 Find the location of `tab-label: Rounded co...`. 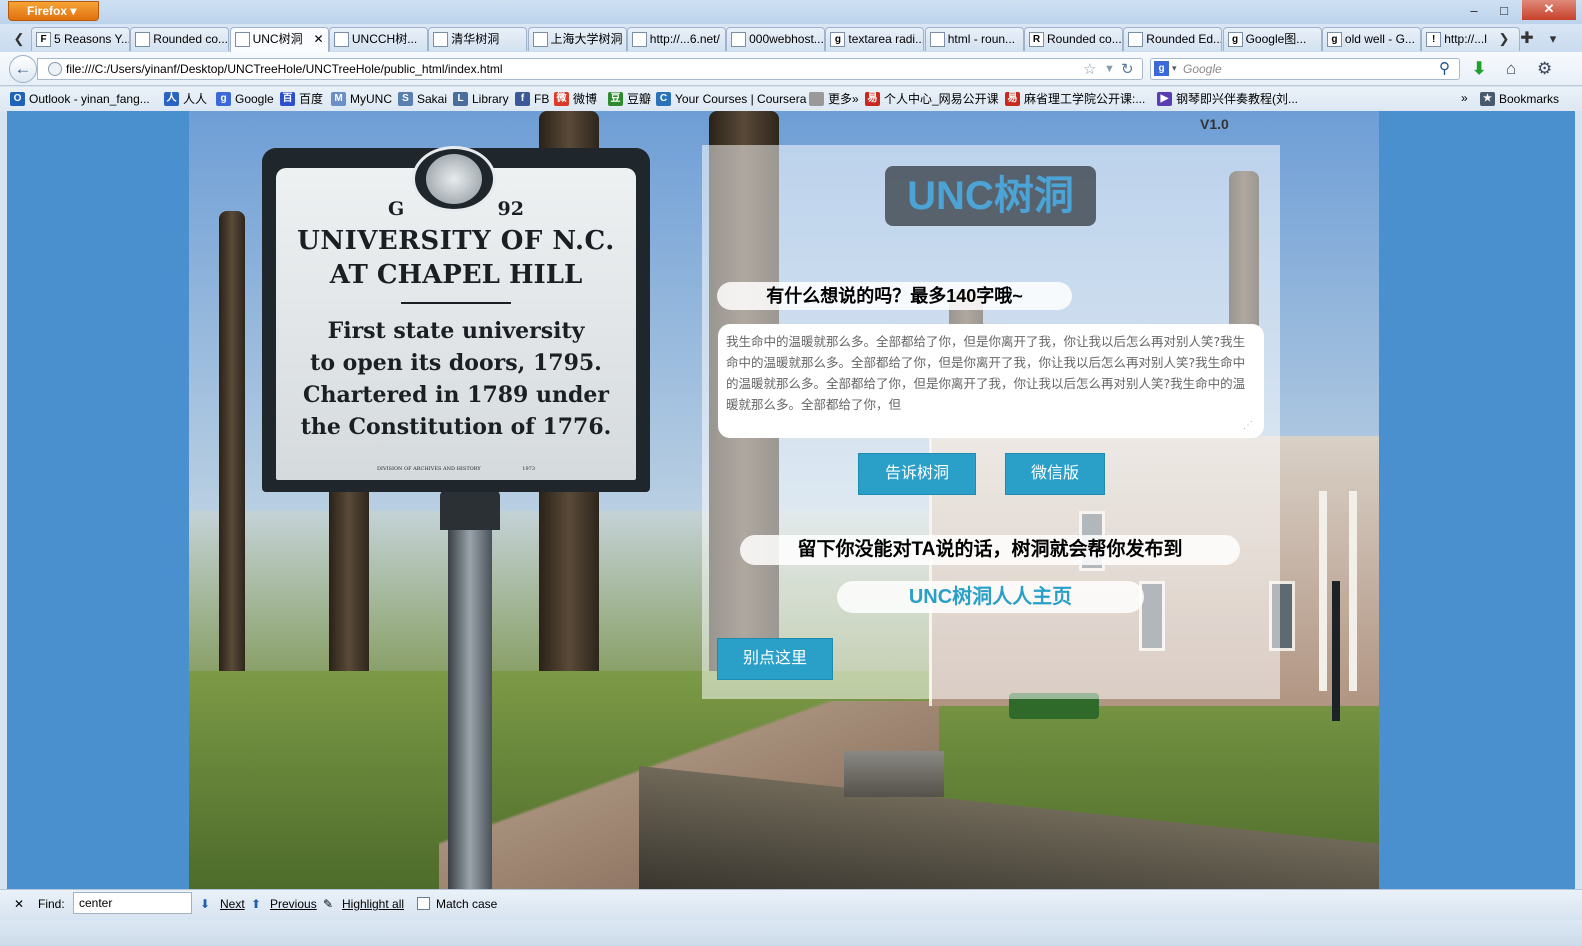

tab-label: Rounded co... is located at coordinates (1084, 39).